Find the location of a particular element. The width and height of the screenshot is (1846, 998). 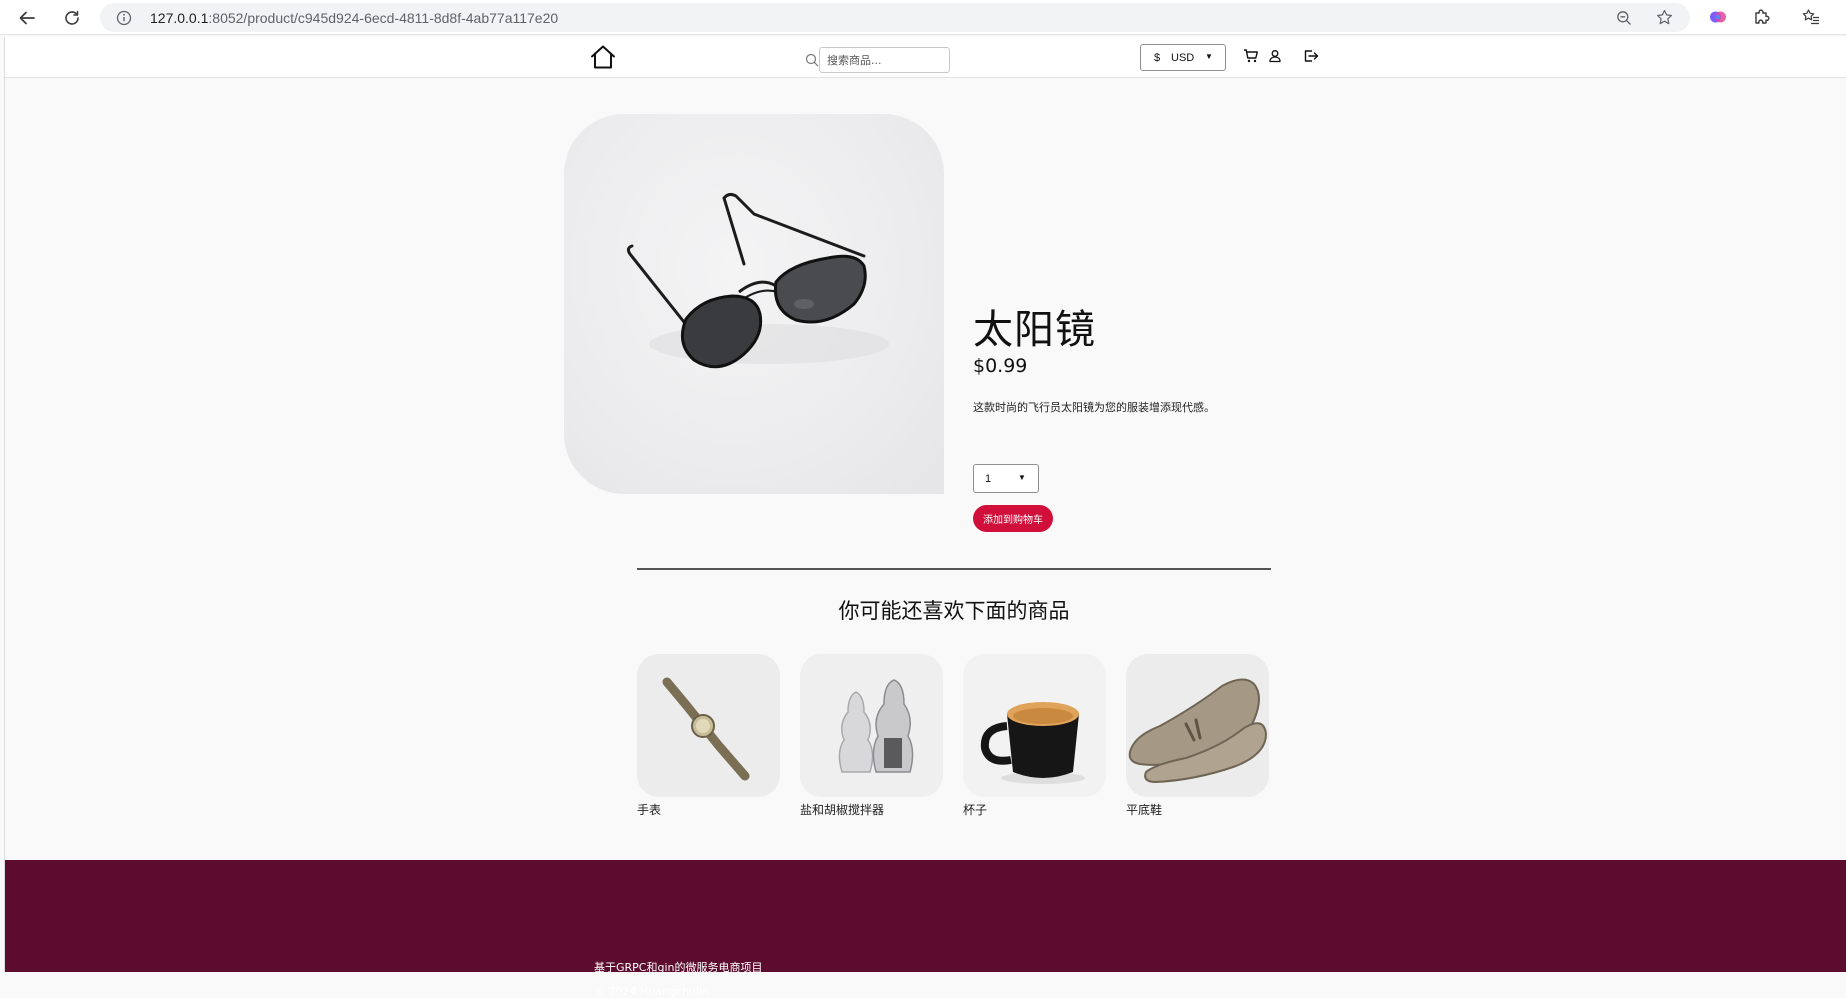

product-name: 太阳镜 is located at coordinates (1034, 330).